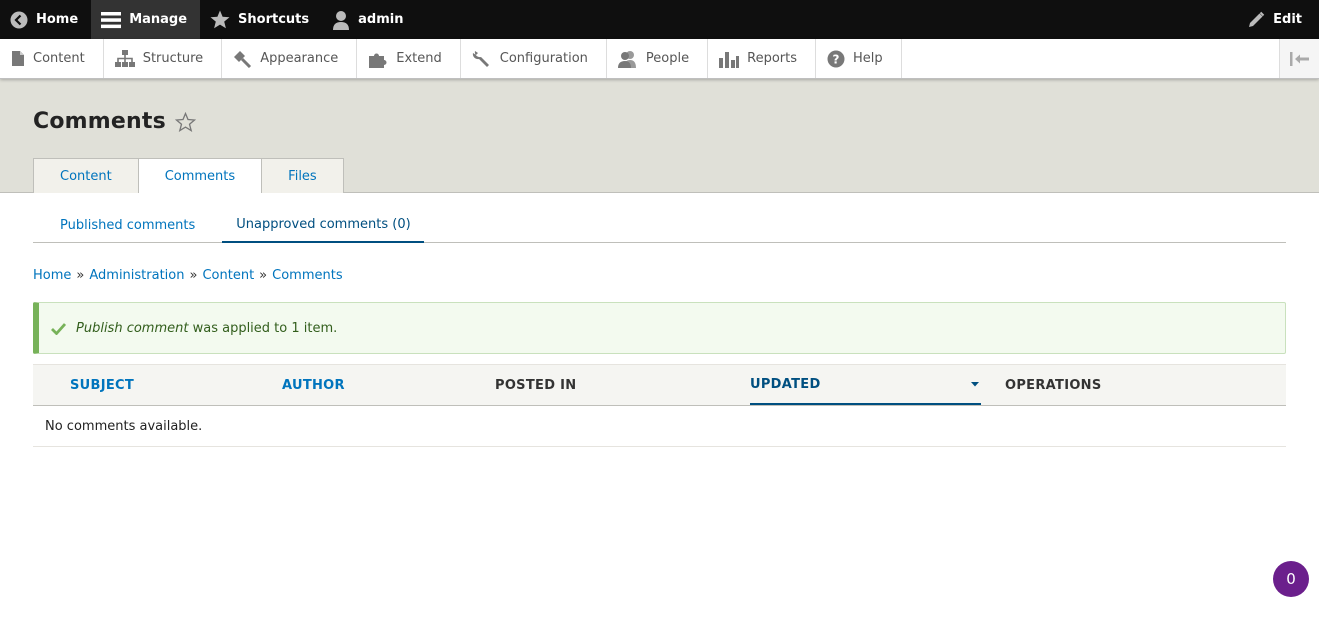 The height and width of the screenshot is (629, 1319). What do you see at coordinates (200, 176) in the screenshot?
I see `tab-comments: Comments` at bounding box center [200, 176].